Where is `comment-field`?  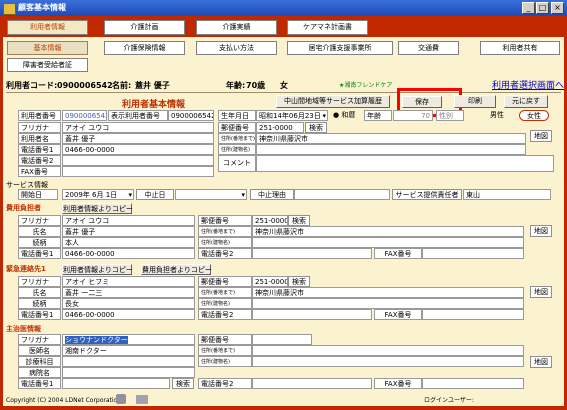
comment-field is located at coordinates (405, 163).